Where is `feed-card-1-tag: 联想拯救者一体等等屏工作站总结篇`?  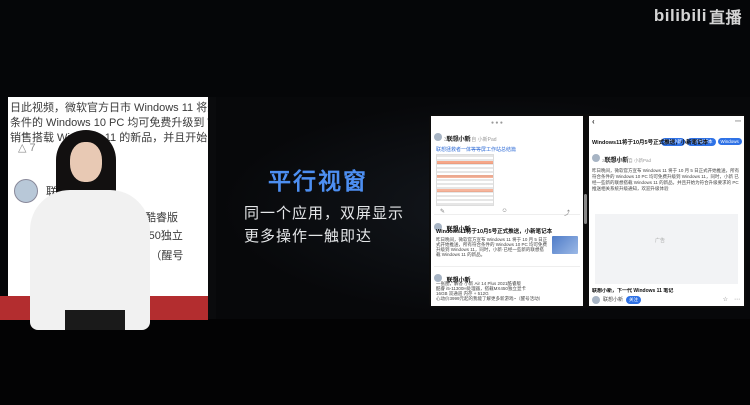 feed-card-1-tag: 联想拯救者一体等等屏工作站总结篇 is located at coordinates (476, 149).